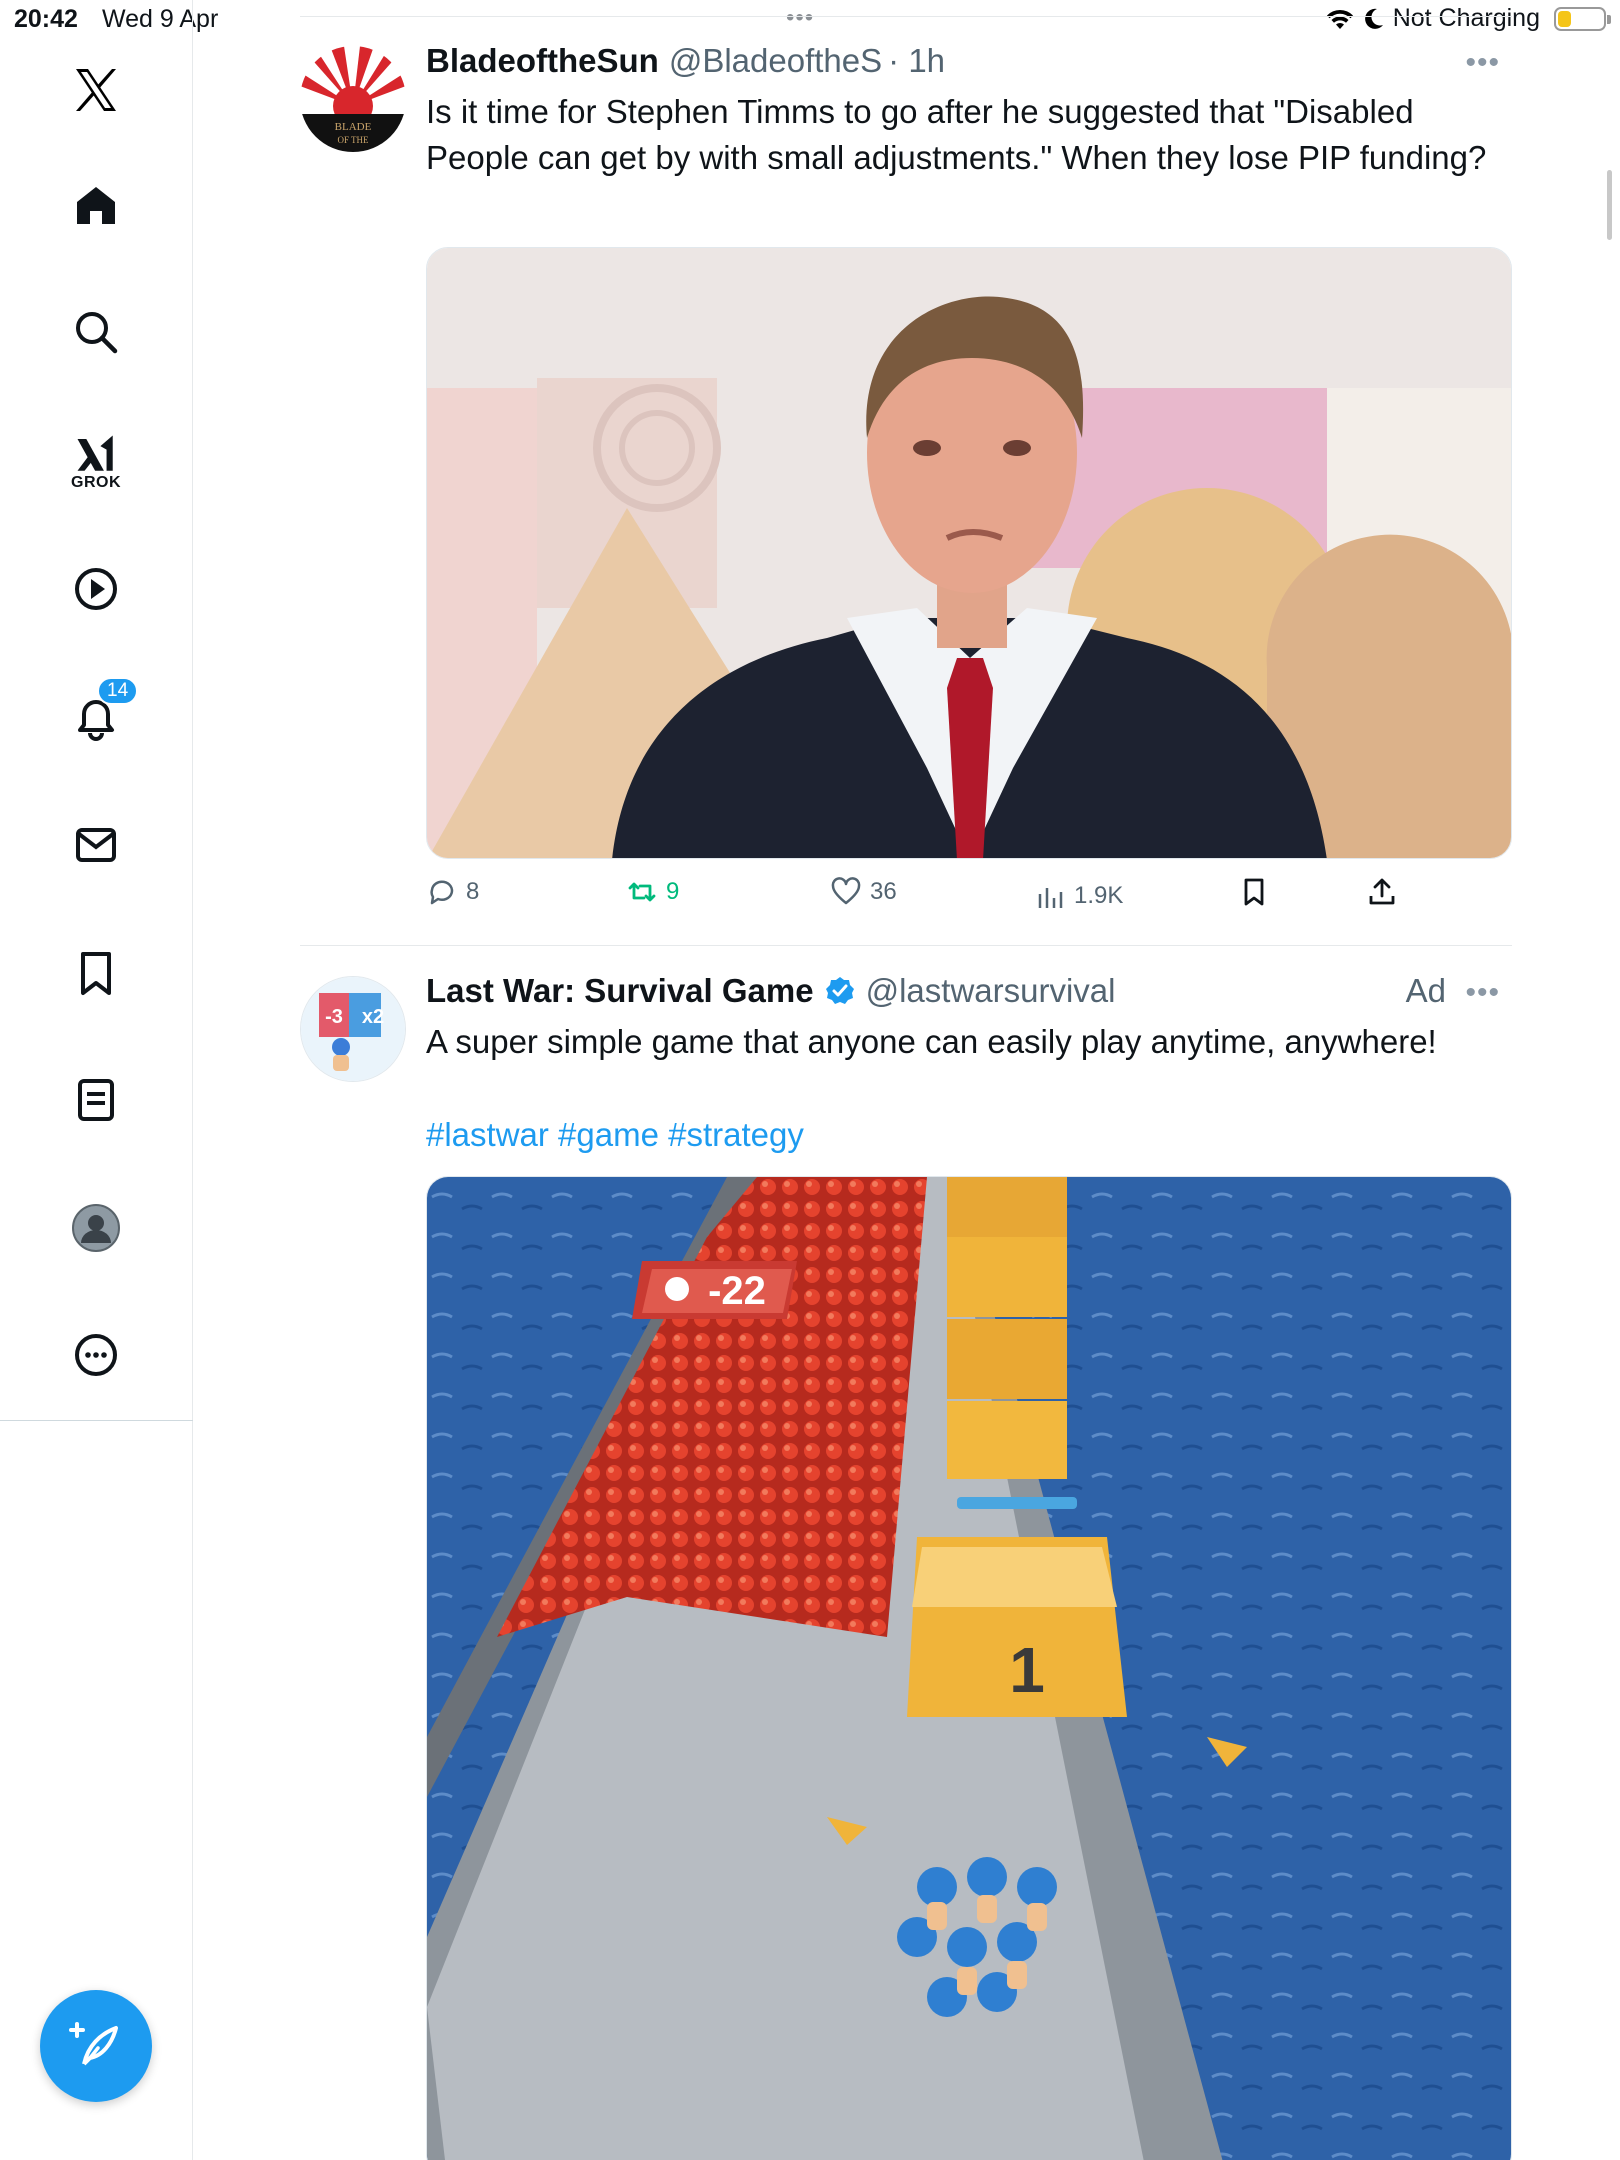 The width and height of the screenshot is (1620, 2160). I want to click on sidebar-item-more, so click(96, 1355).